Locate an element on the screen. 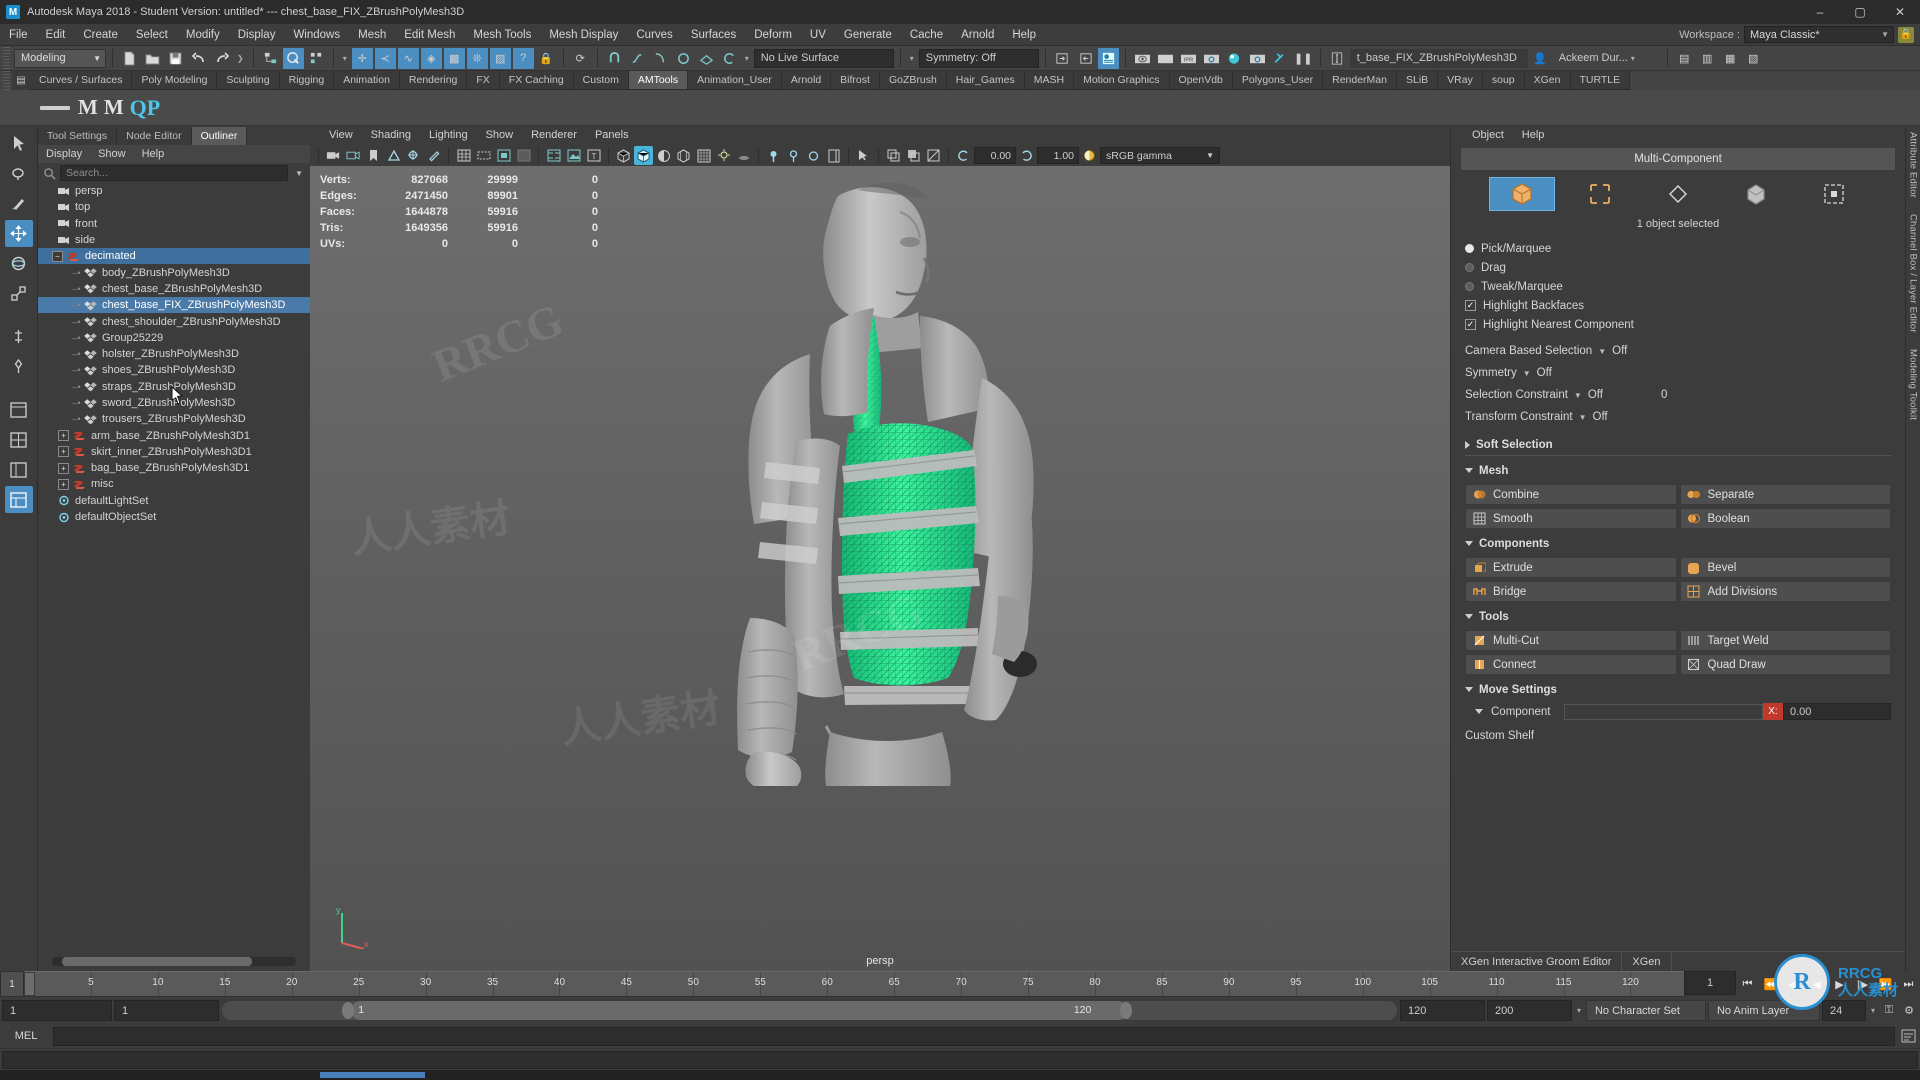  mt-menu-object: Object is located at coordinates (1488, 135).